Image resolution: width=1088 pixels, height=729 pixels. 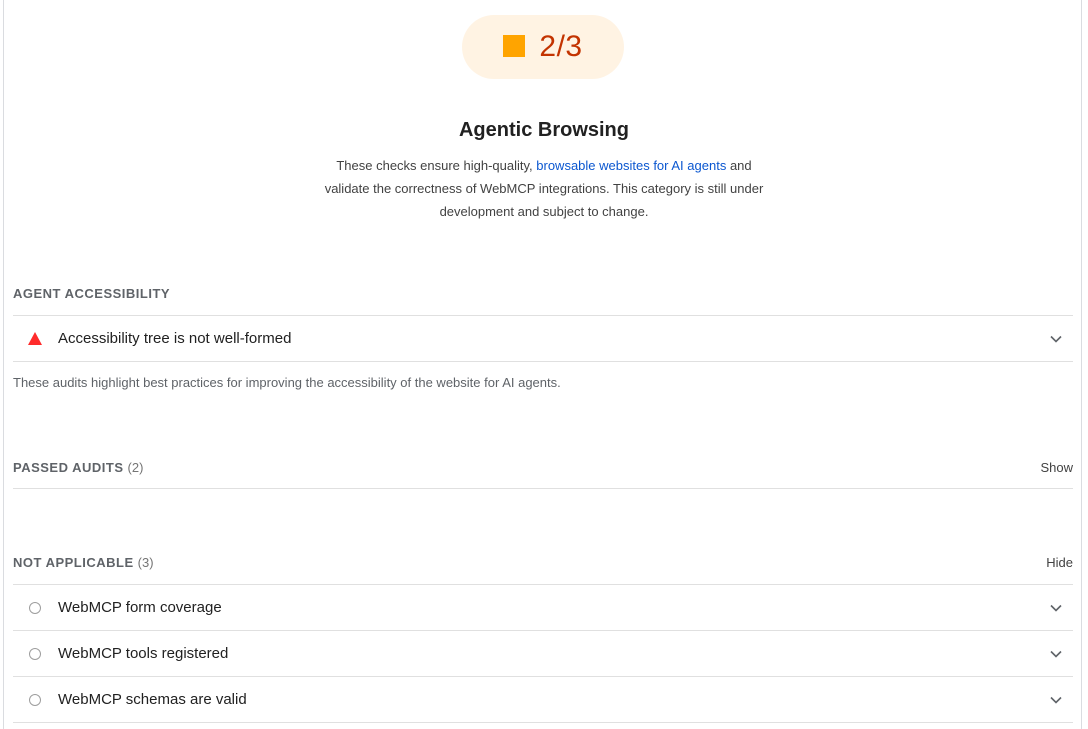 I want to click on audit-title: WebMCP form coverage, so click(x=140, y=607).